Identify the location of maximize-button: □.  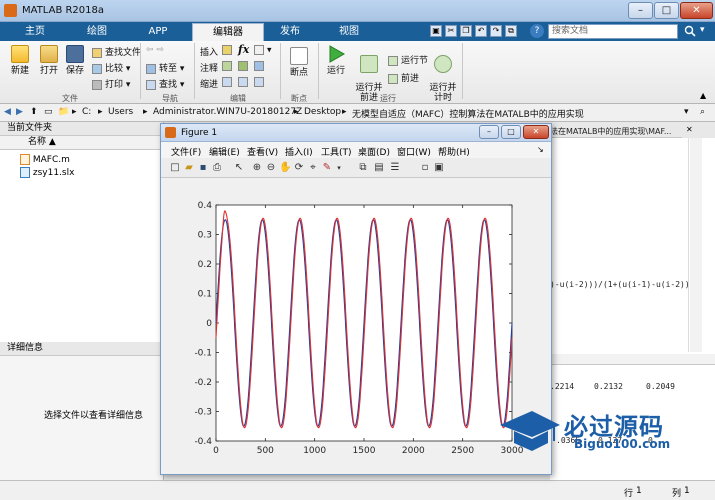
(666, 10).